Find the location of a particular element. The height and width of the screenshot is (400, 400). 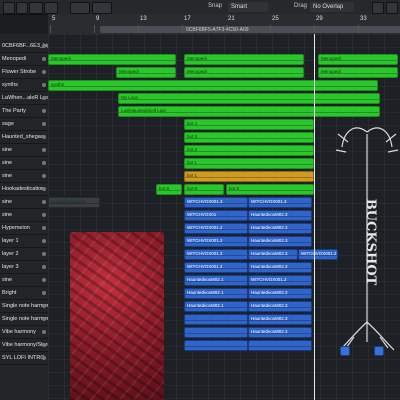

midi-region: bot 3 is located at coordinates (249, 137).